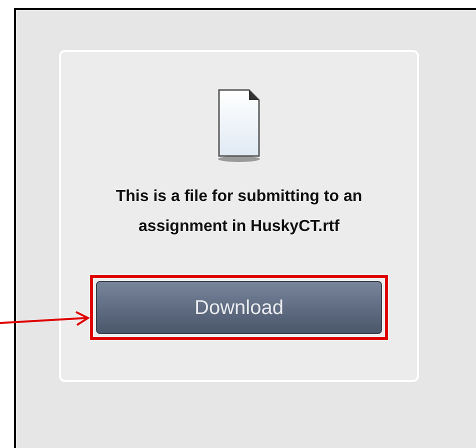  Describe the element at coordinates (239, 212) in the screenshot. I see `file-name: This is a file for submitting to an assignment in HuskyCT.rtf` at that location.